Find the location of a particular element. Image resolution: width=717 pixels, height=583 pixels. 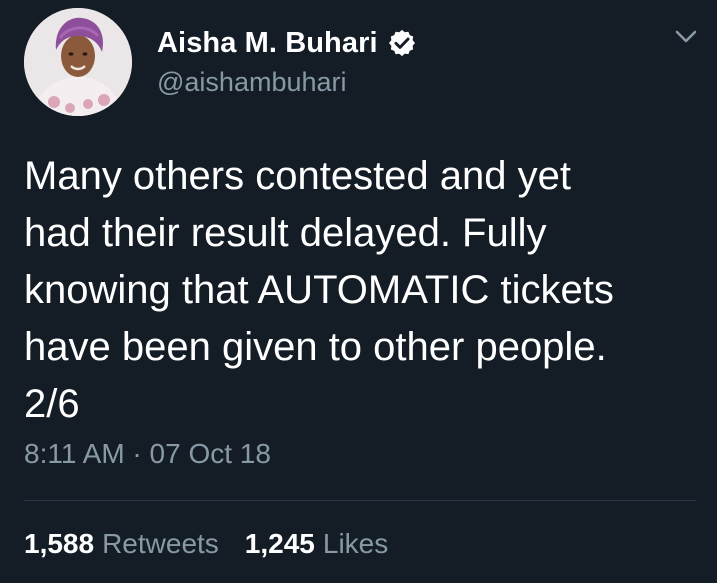

avatar is located at coordinates (78, 62).